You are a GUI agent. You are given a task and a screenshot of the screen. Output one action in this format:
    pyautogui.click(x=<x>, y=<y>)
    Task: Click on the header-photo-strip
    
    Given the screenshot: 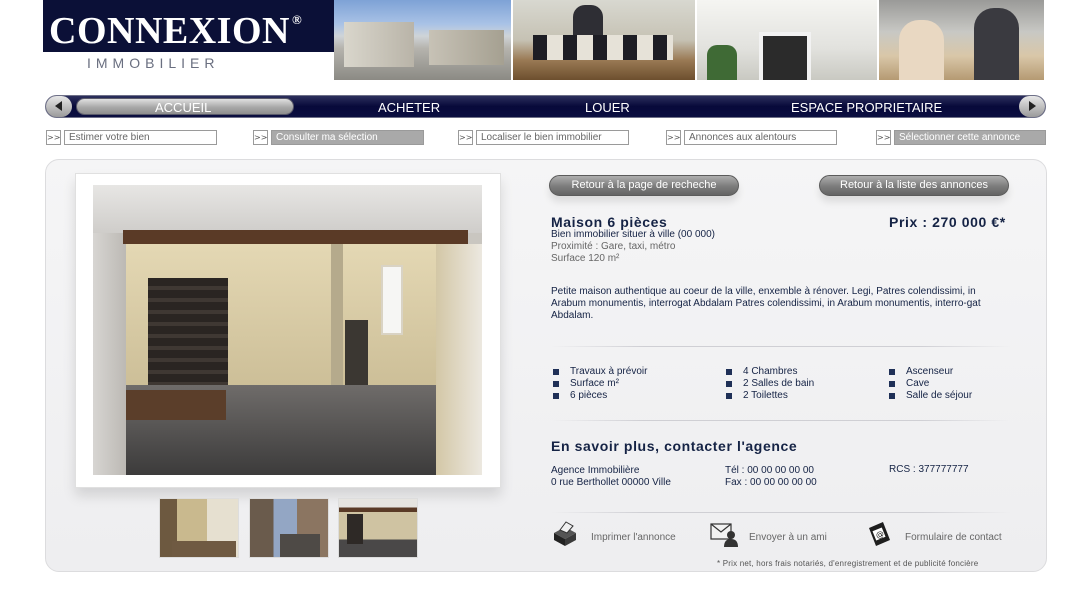 What is the action you would take?
    pyautogui.click(x=690, y=40)
    